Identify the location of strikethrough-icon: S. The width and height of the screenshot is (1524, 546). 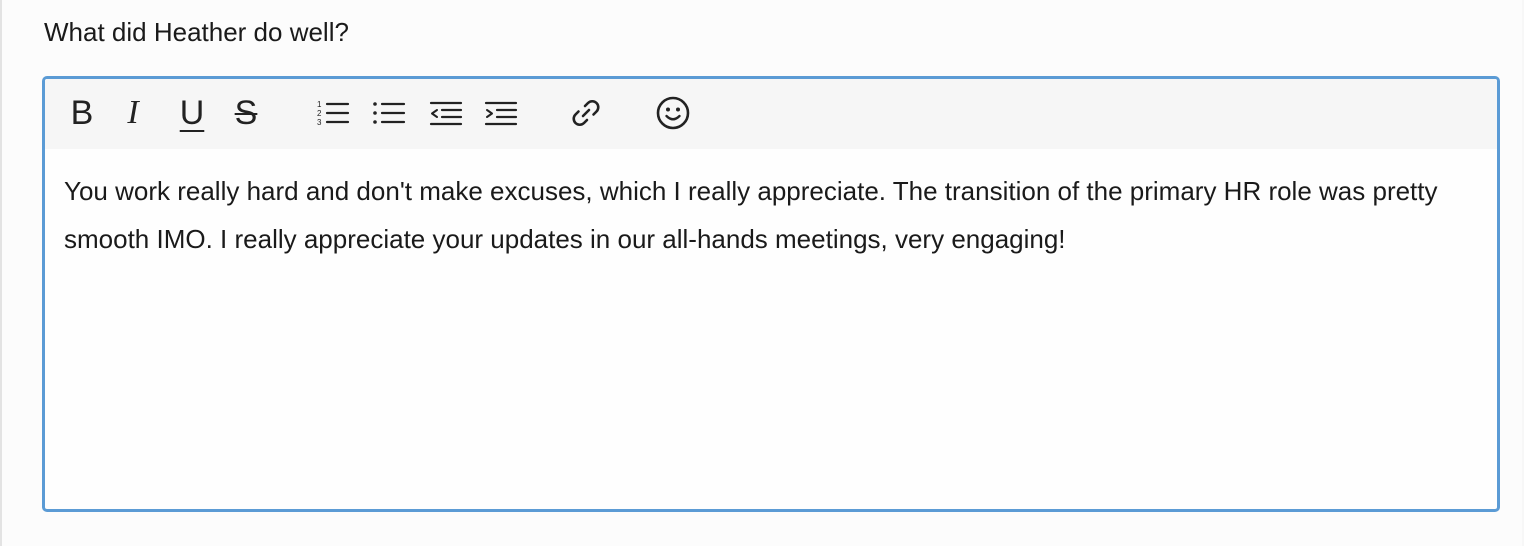
(246, 113).